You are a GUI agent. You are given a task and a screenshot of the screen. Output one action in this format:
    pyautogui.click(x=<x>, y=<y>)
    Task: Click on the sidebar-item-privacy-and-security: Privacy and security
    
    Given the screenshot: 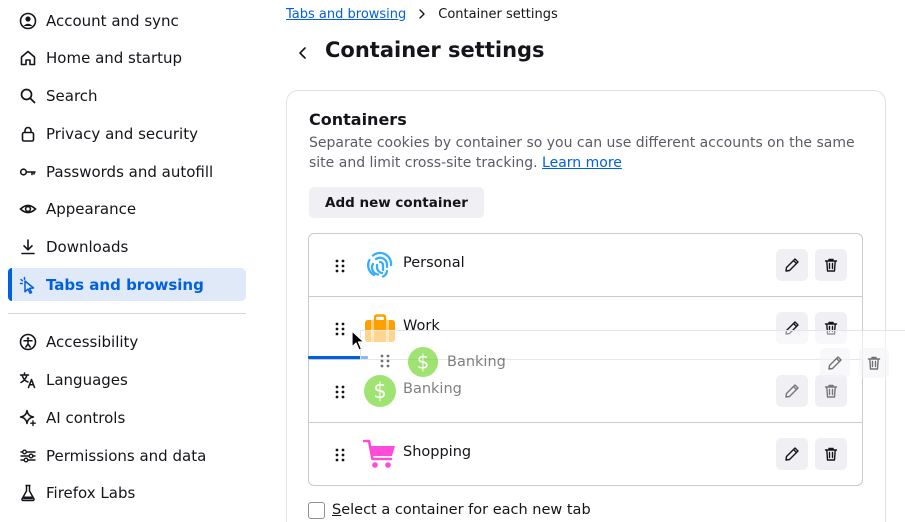 What is the action you would take?
    pyautogui.click(x=127, y=133)
    